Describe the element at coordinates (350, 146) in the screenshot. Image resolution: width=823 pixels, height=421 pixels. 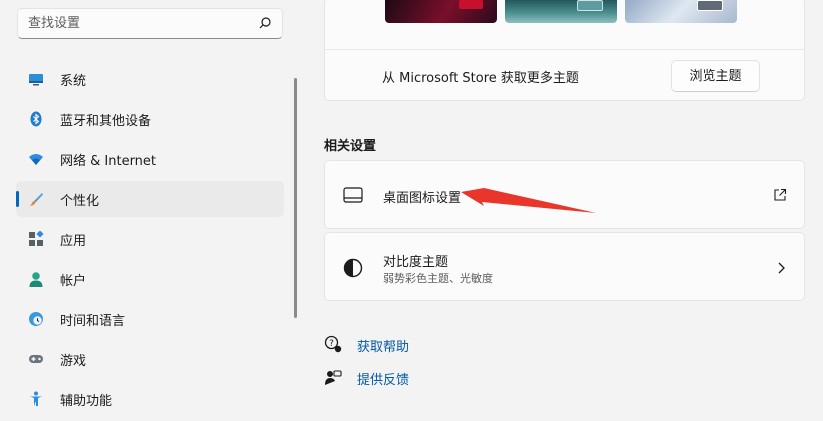
I see `related-settings-title: 相关设置` at that location.